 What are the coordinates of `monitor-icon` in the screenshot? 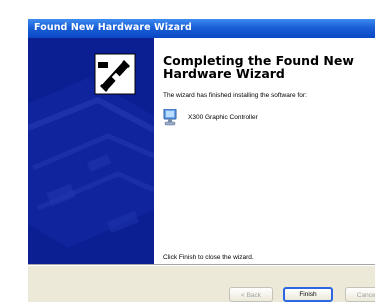 It's located at (170, 117).